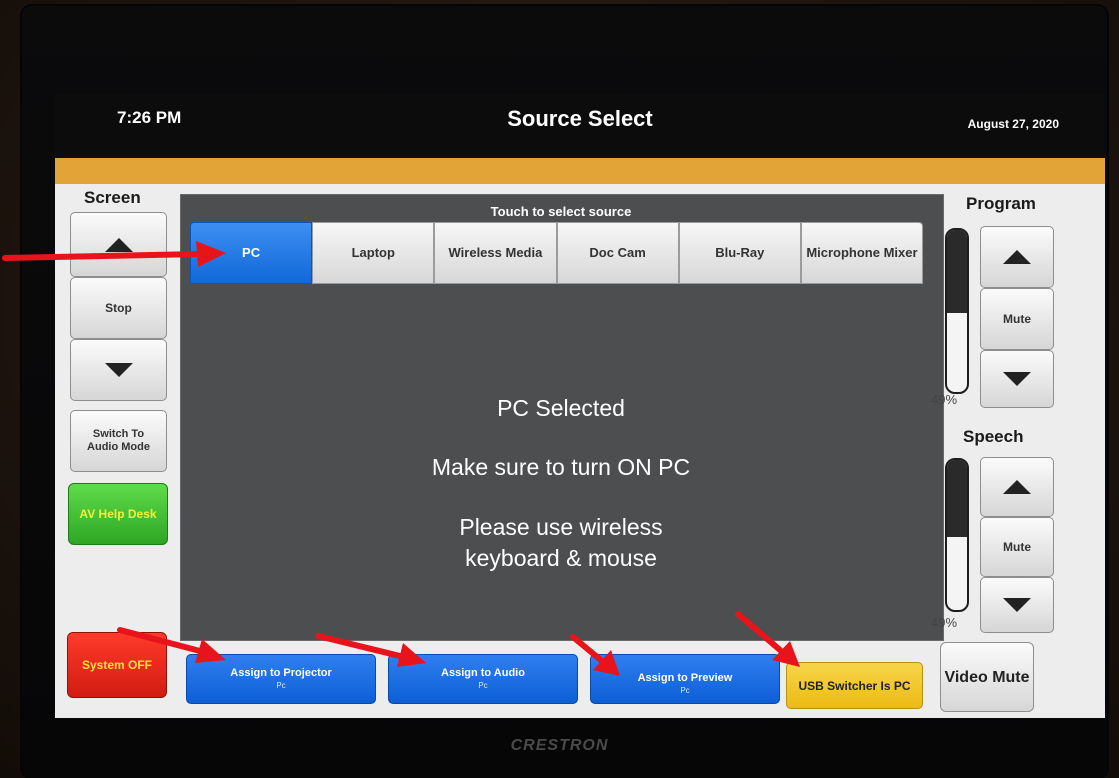 The width and height of the screenshot is (1119, 778). Describe the element at coordinates (559, 745) in the screenshot. I see `crestron-logo: CRESTRON` at that location.